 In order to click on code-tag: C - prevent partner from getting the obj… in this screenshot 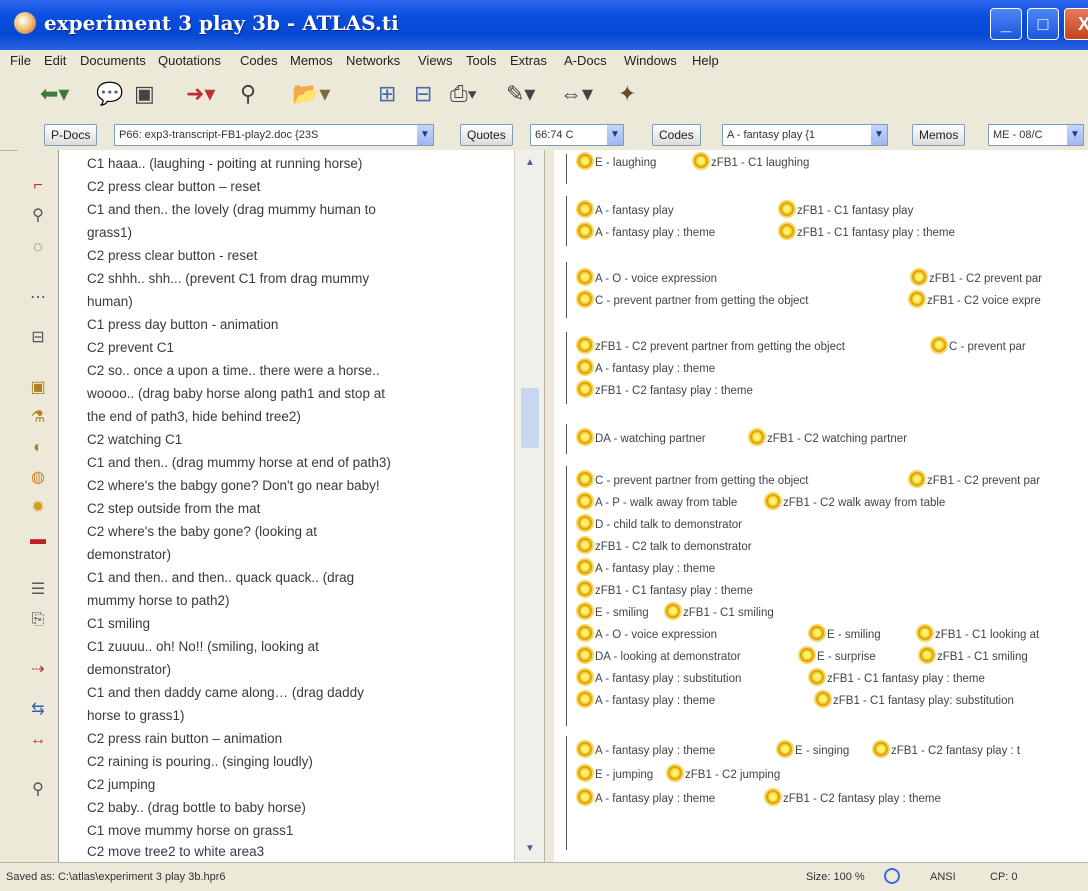, I will do `click(693, 479)`.